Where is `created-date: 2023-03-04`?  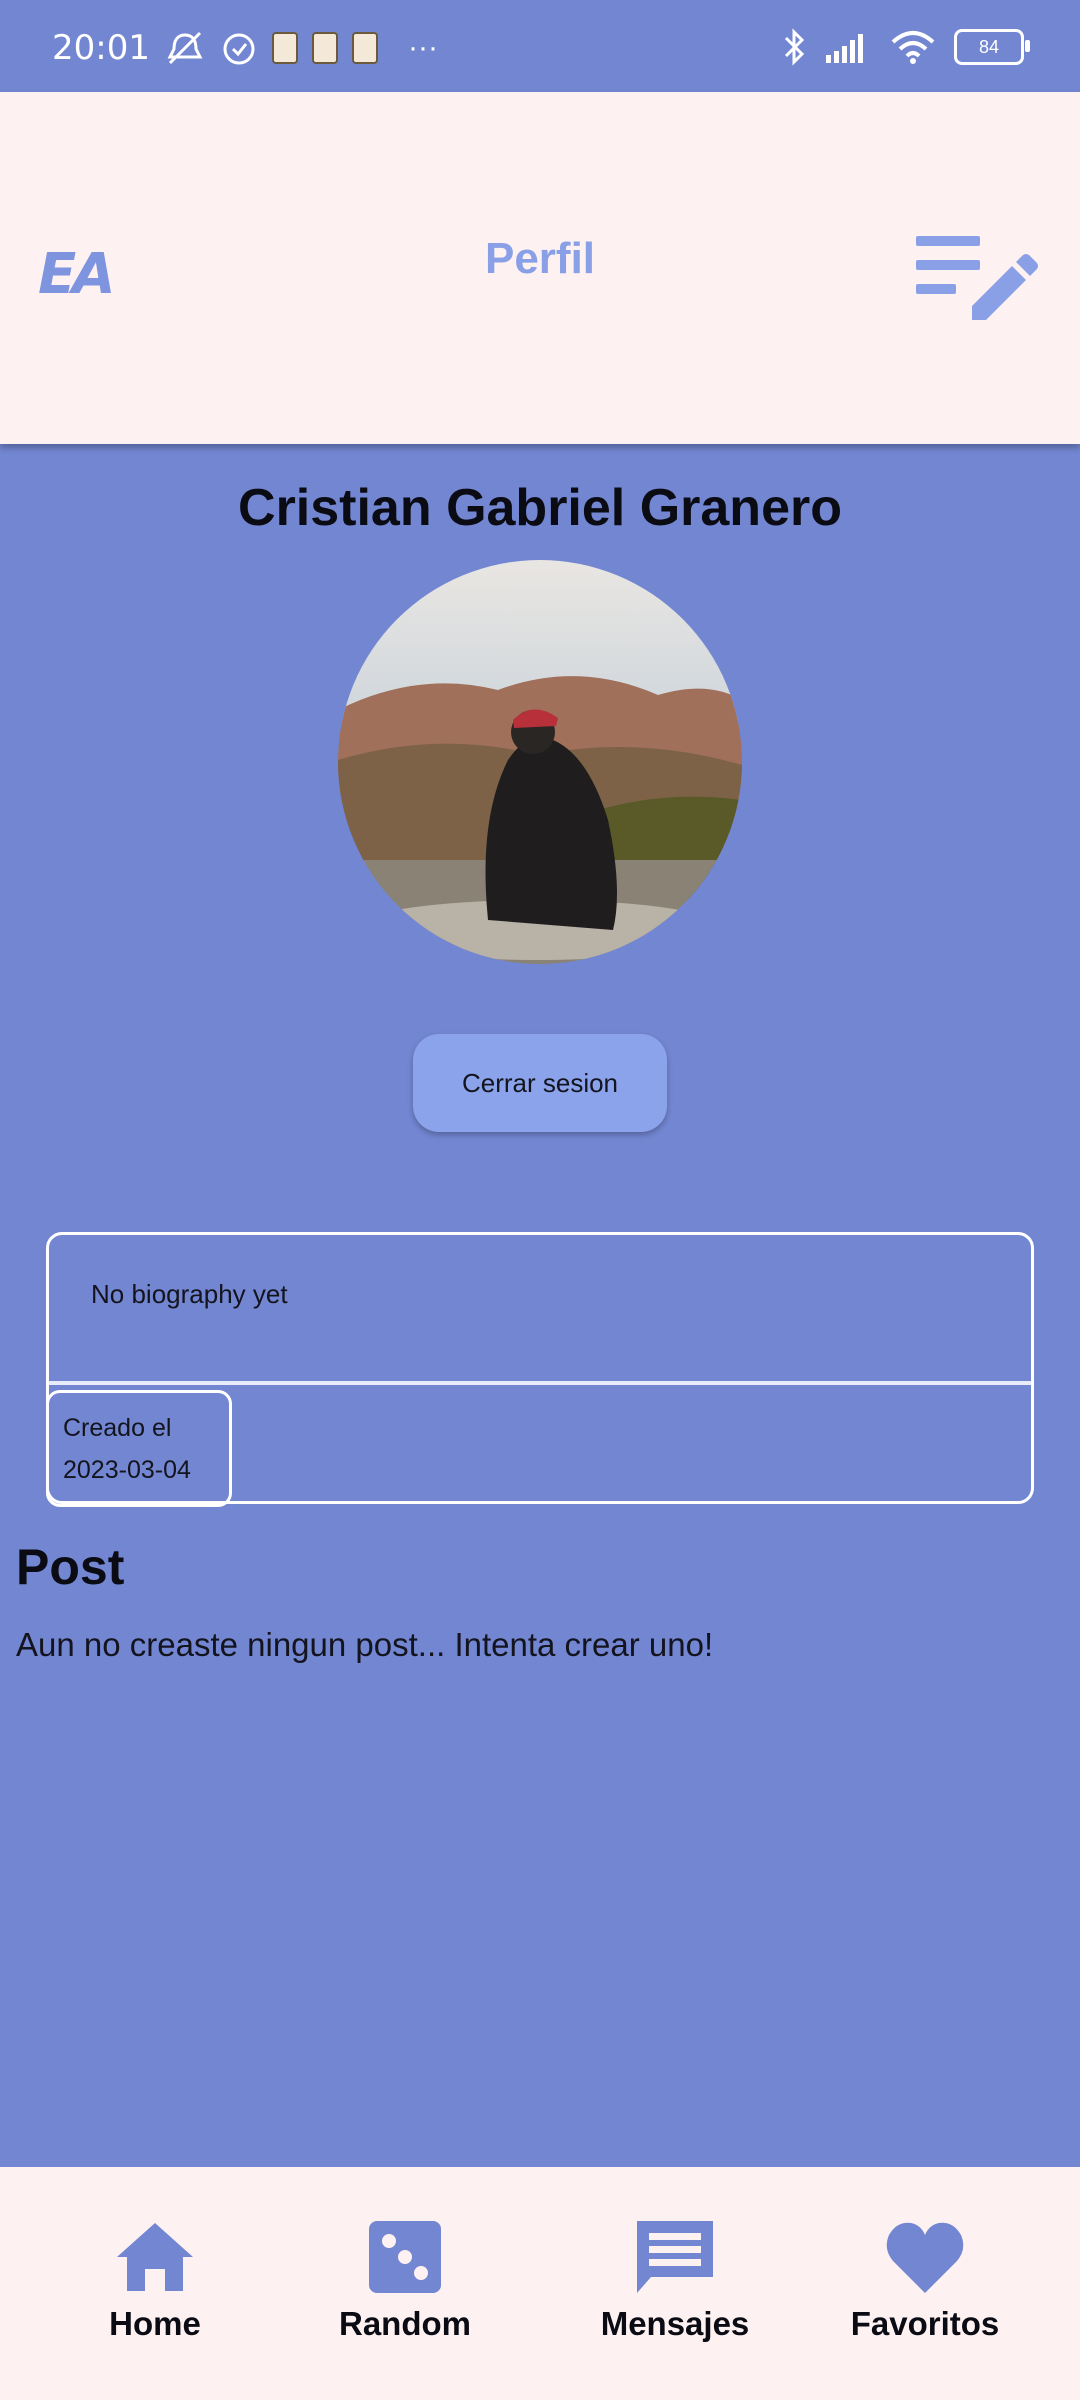 created-date: 2023-03-04 is located at coordinates (127, 1470).